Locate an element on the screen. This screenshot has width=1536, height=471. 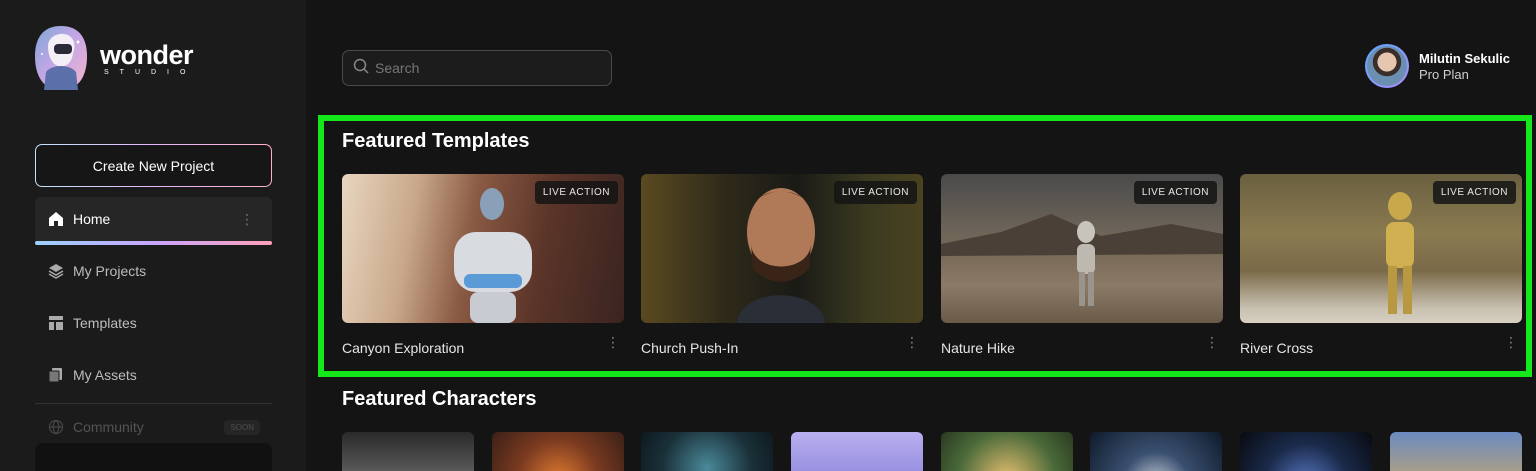
assets-icon is located at coordinates (56, 375).